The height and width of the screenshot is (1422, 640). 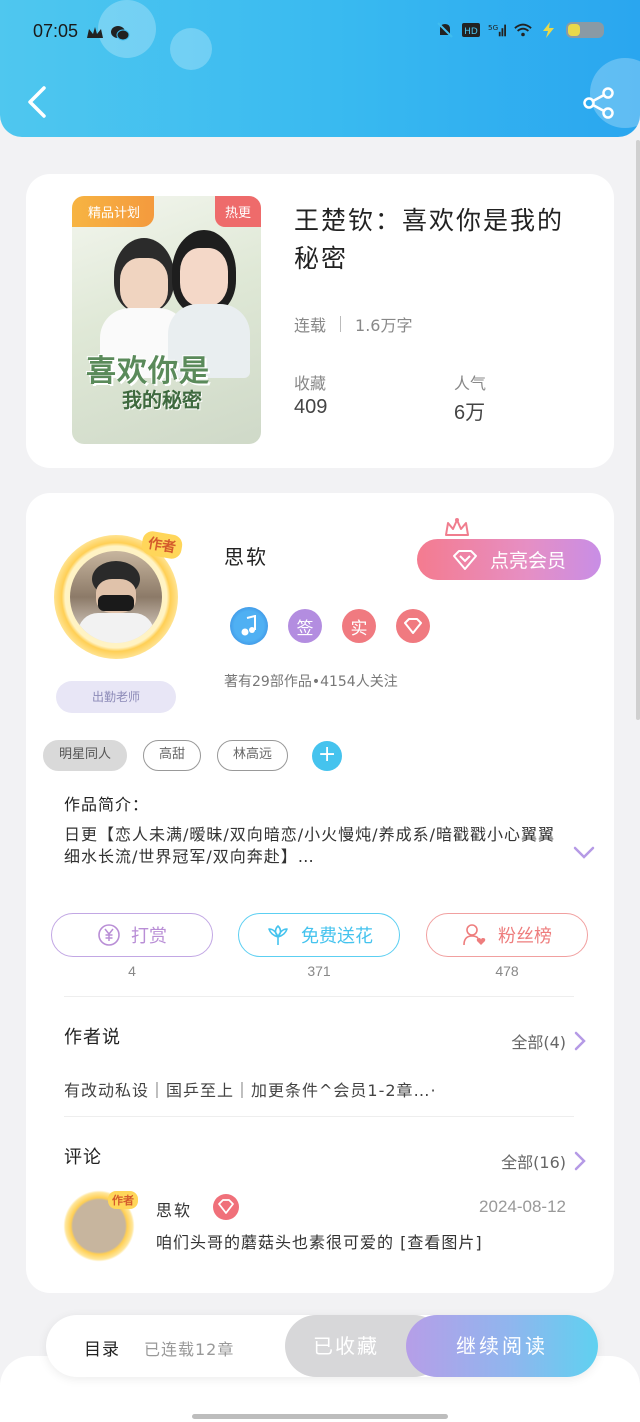 I want to click on chapter-status: 已连载12章, so click(x=189, y=1348).